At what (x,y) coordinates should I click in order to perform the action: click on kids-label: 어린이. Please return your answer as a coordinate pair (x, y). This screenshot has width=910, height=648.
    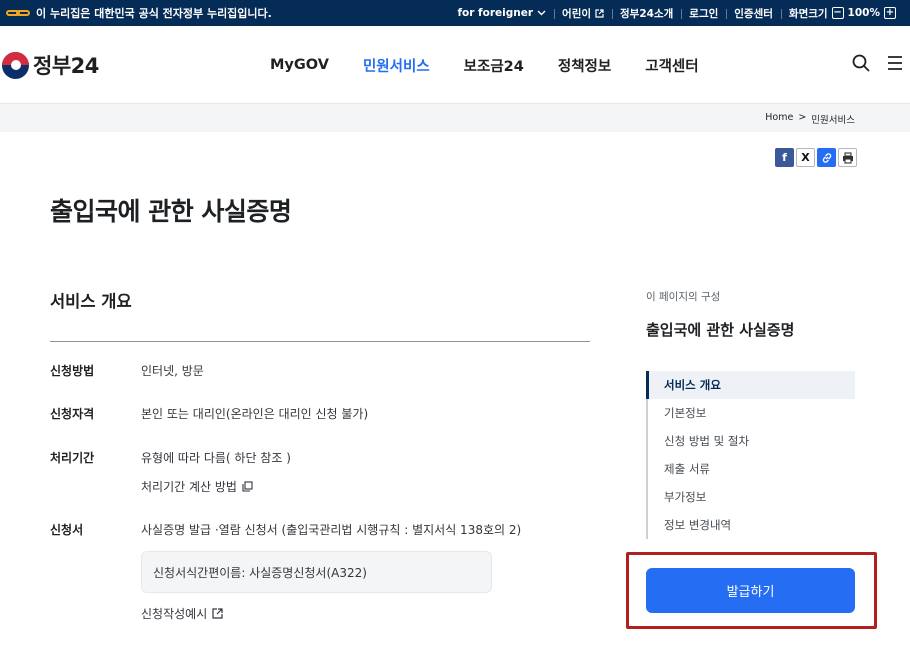
    Looking at the image, I should click on (577, 13).